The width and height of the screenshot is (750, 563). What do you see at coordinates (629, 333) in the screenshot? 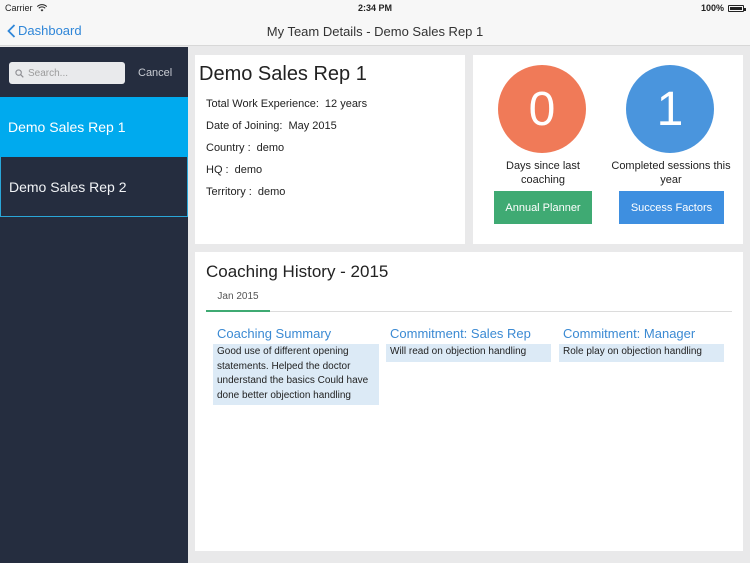
I see `column-heading: Commitment: Manager` at bounding box center [629, 333].